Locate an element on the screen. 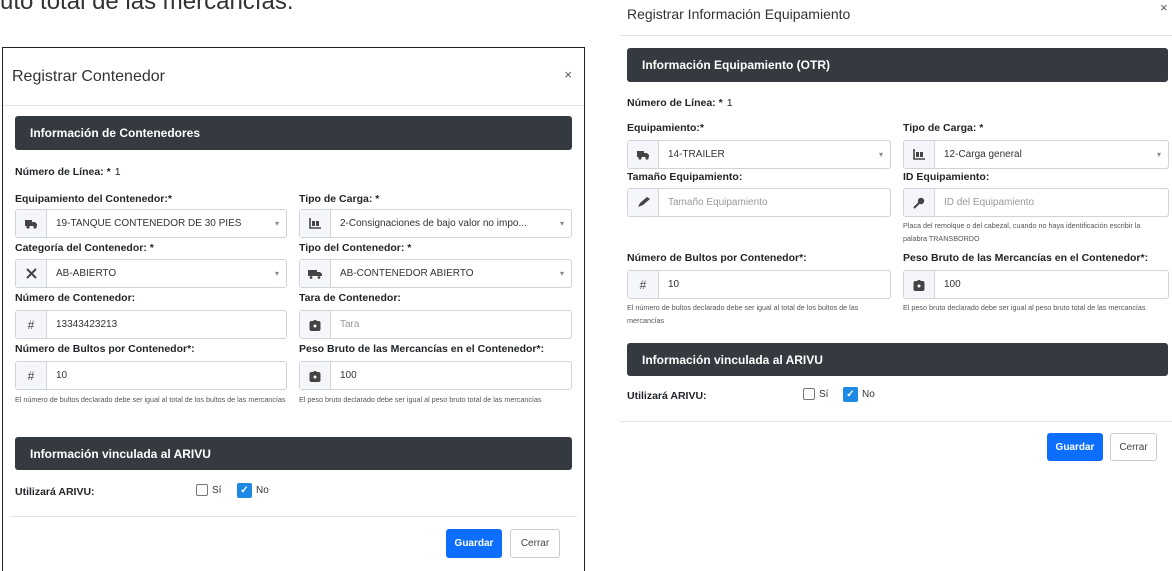  tara-label: Tara de Contenedor: is located at coordinates (350, 298).